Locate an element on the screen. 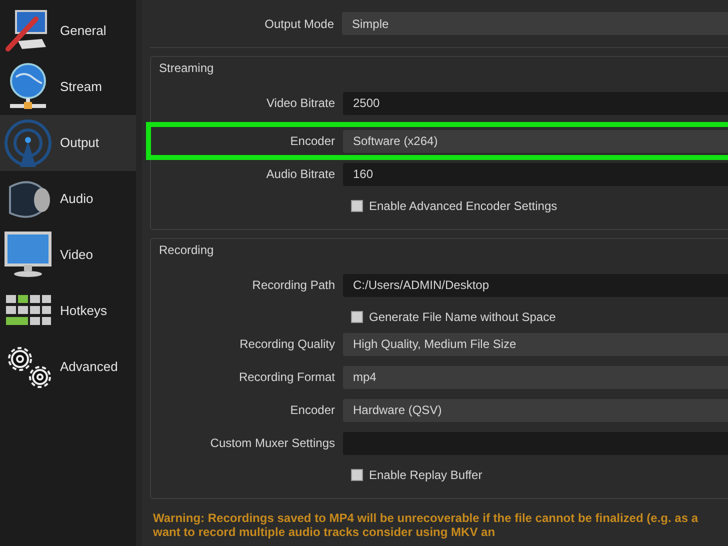 Image resolution: width=728 pixels, height=546 pixels. field-label: Audio Bitrate is located at coordinates (300, 174).